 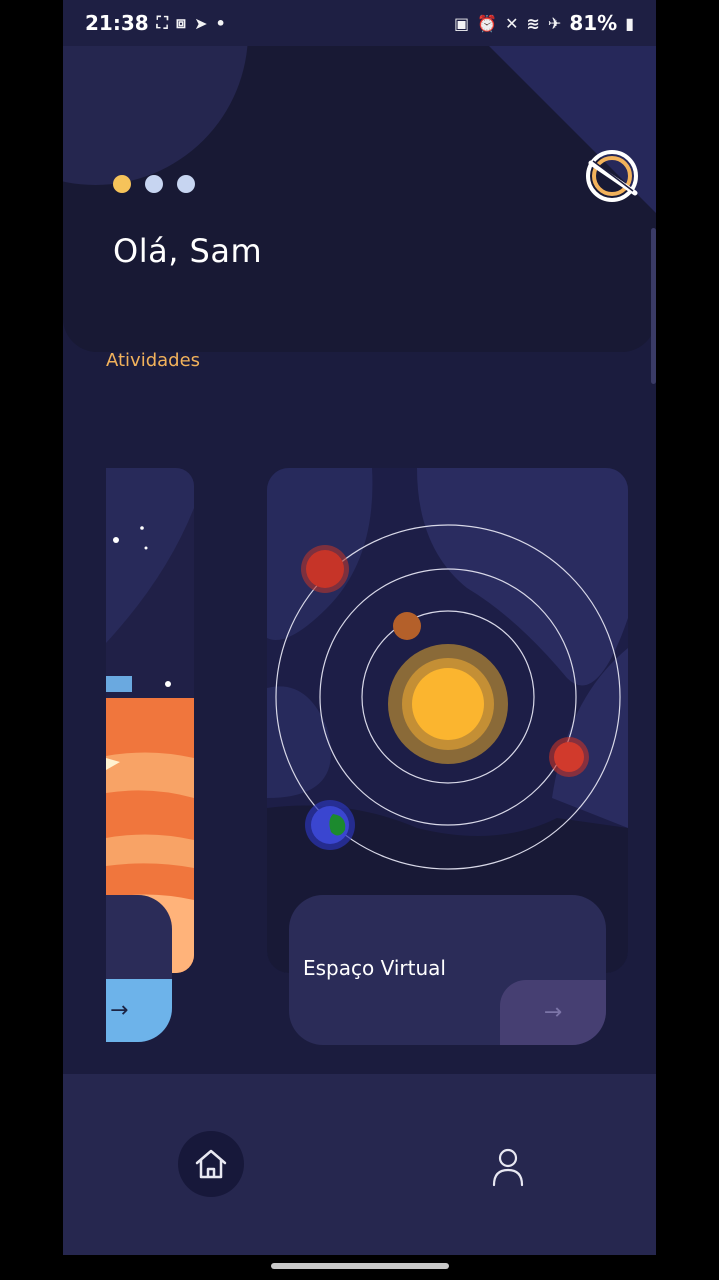 What do you see at coordinates (653, 306) in the screenshot?
I see `scroll-indicator` at bounding box center [653, 306].